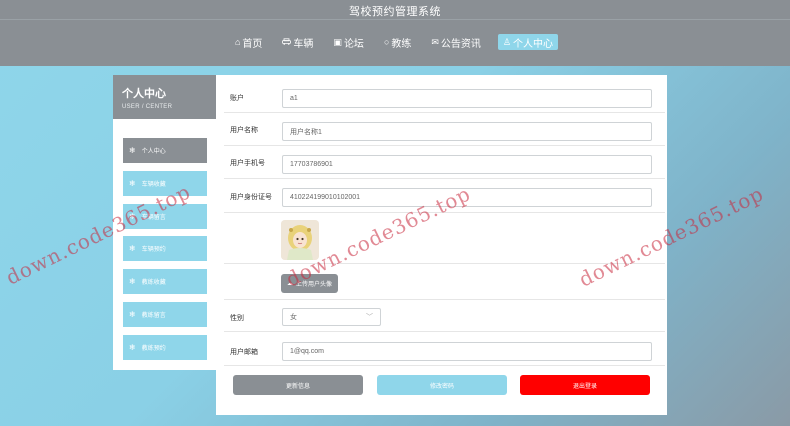  Describe the element at coordinates (303, 44) in the screenshot. I see `nav-label: 车辆` at that location.